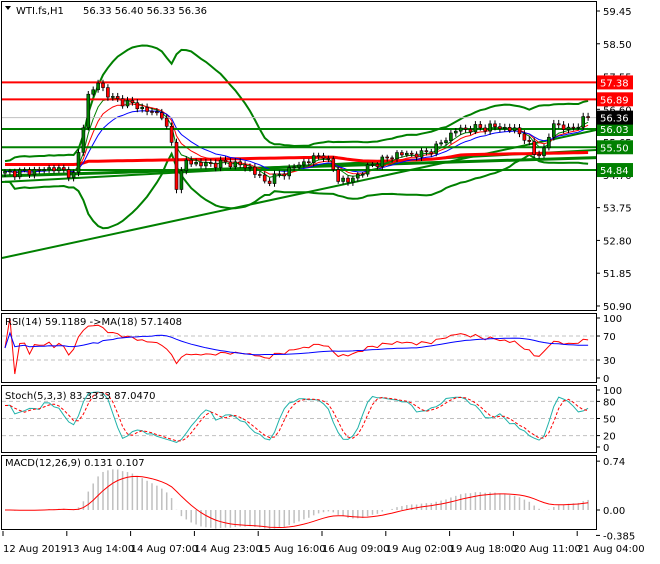 The height and width of the screenshot is (564, 660). I want to click on ohlc-header: 56.33 56.40 56.33 56.36, so click(145, 11).